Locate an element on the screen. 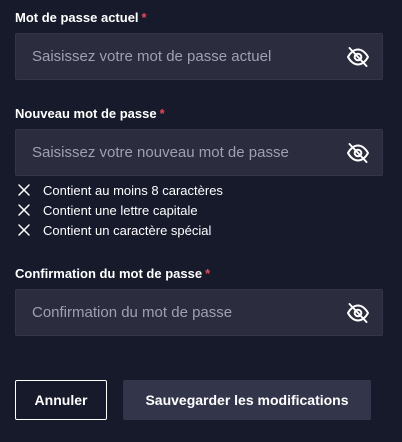 This screenshot has height=442, width=402. new-password-input is located at coordinates (176, 152).